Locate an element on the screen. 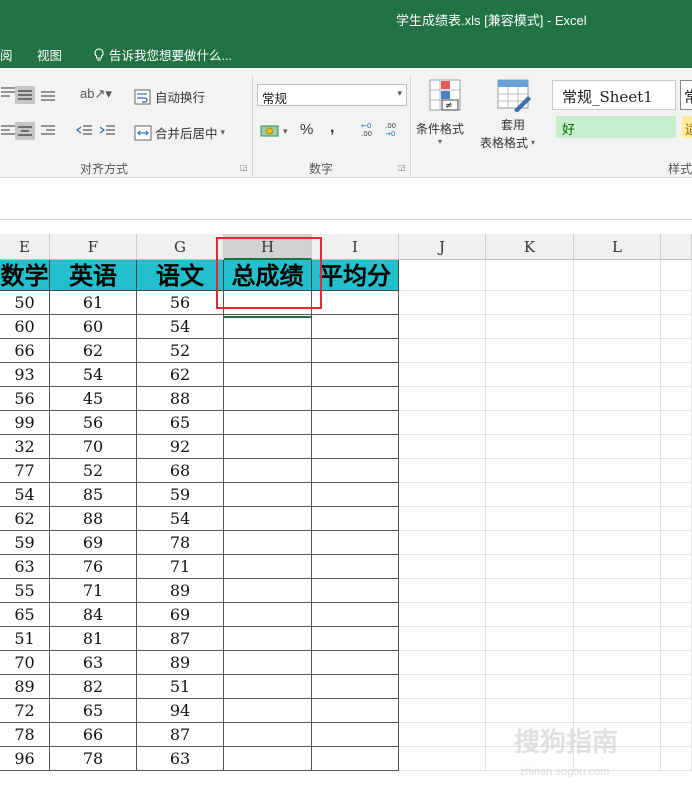 This screenshot has width=692, height=809. merge-center-button: 合并后居中 ▾ is located at coordinates (179, 132).